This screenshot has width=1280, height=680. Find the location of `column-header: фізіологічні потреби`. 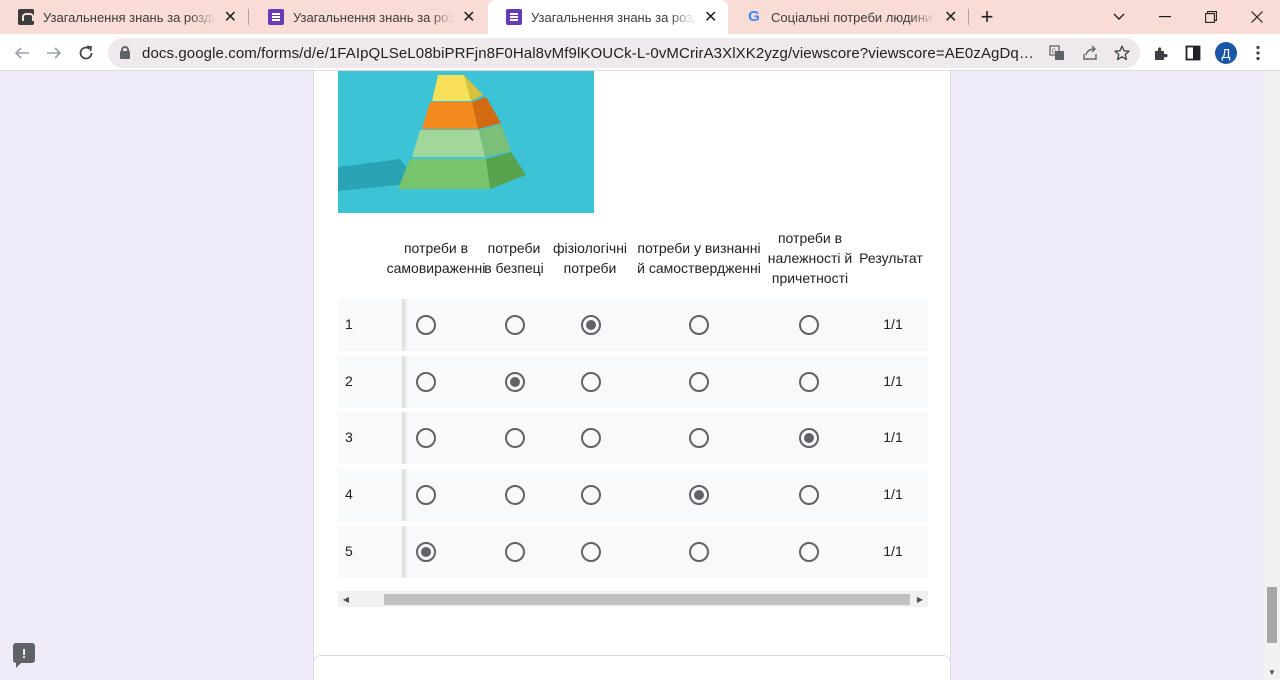

column-header: фізіологічні потреби is located at coordinates (590, 258).